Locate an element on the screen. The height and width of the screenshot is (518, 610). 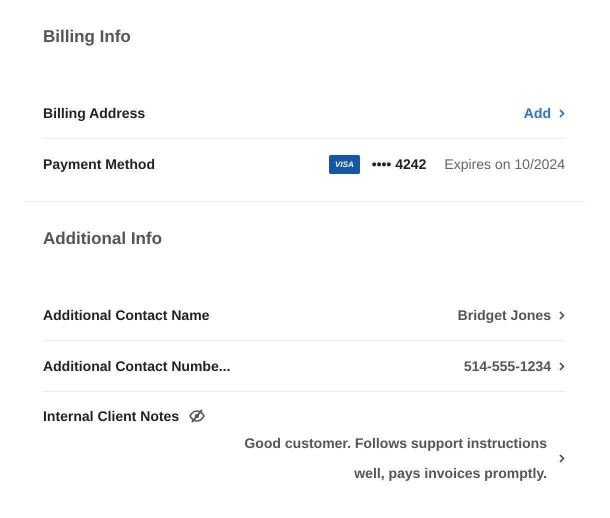
row-label: Additional Contact Name is located at coordinates (126, 315).